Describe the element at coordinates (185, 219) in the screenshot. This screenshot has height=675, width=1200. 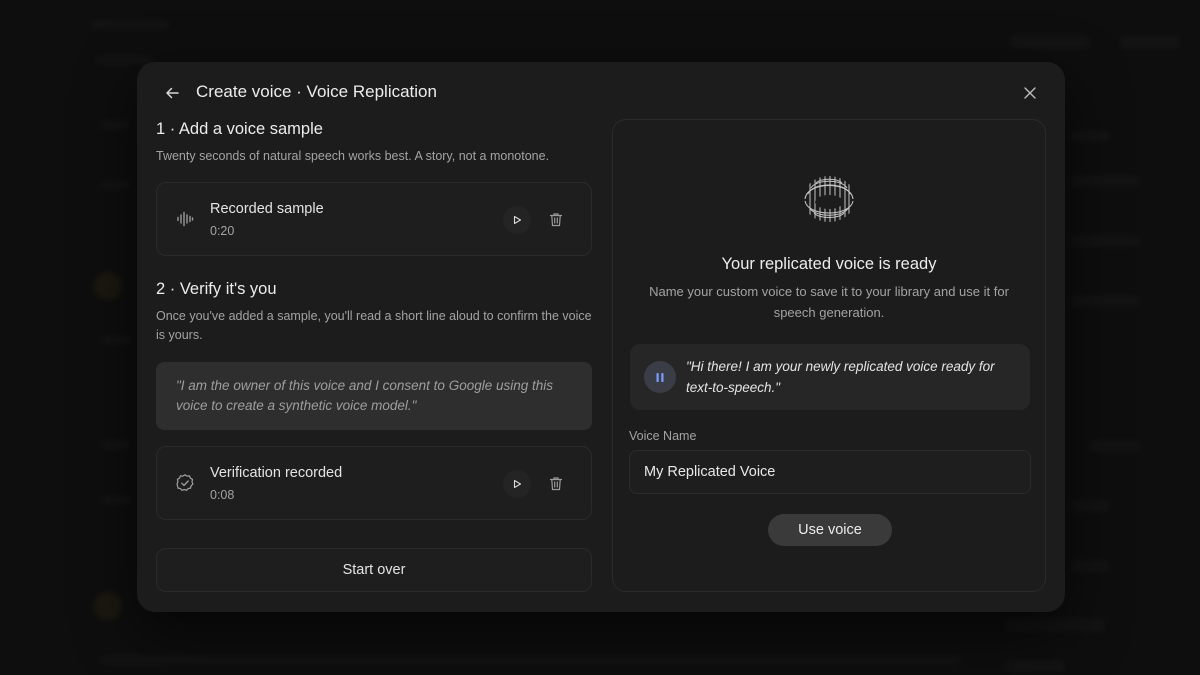
I see `waveform-icon` at that location.